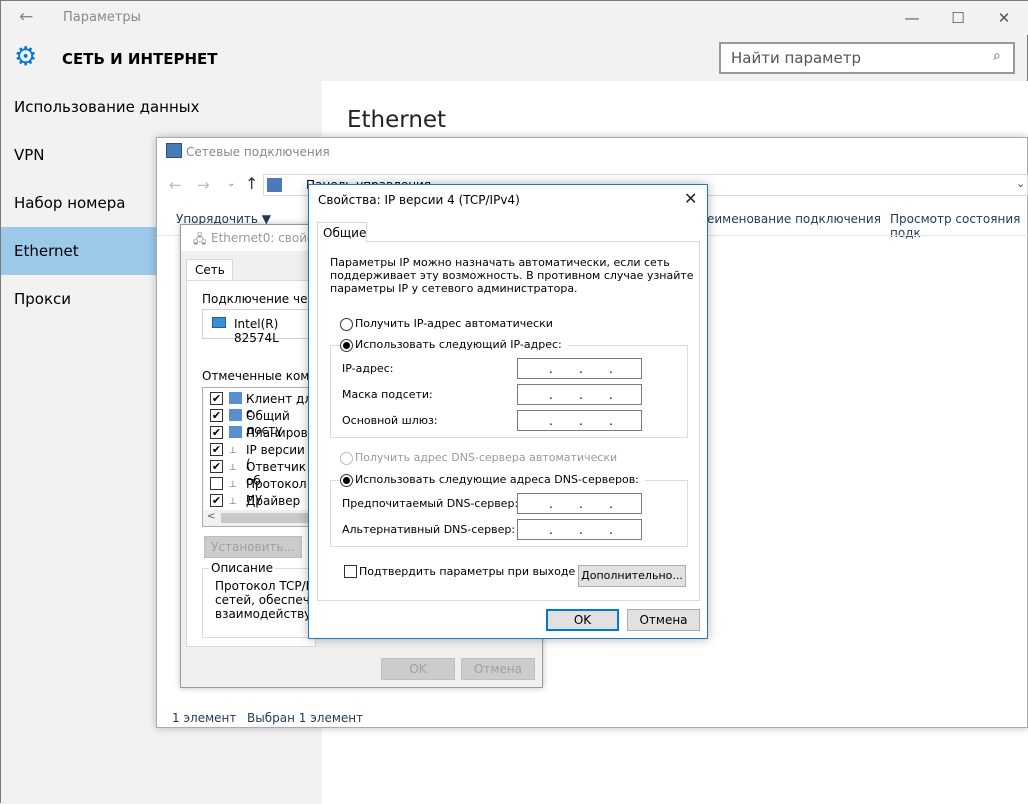  I want to click on tab-label: Общие, so click(345, 233).